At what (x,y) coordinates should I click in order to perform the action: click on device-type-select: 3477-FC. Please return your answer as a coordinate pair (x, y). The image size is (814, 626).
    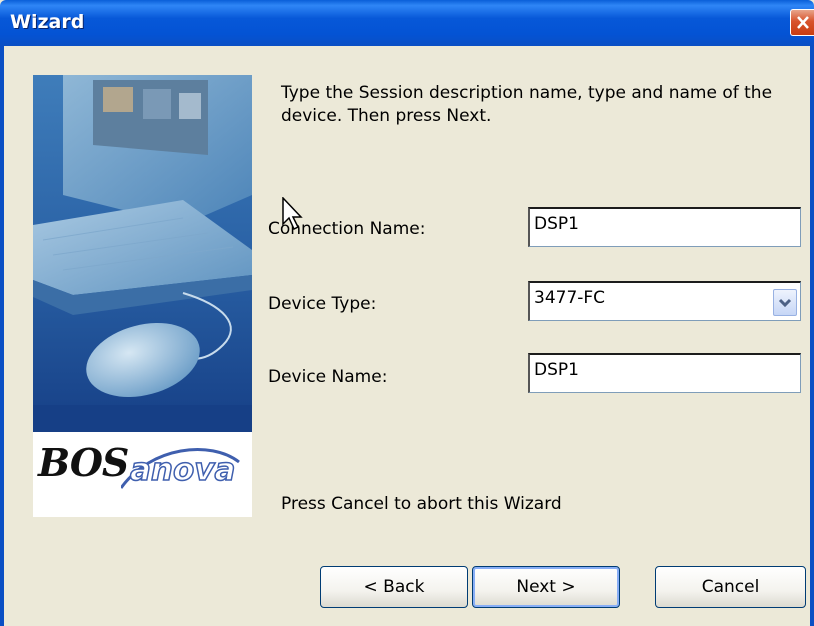
    Looking at the image, I should click on (664, 301).